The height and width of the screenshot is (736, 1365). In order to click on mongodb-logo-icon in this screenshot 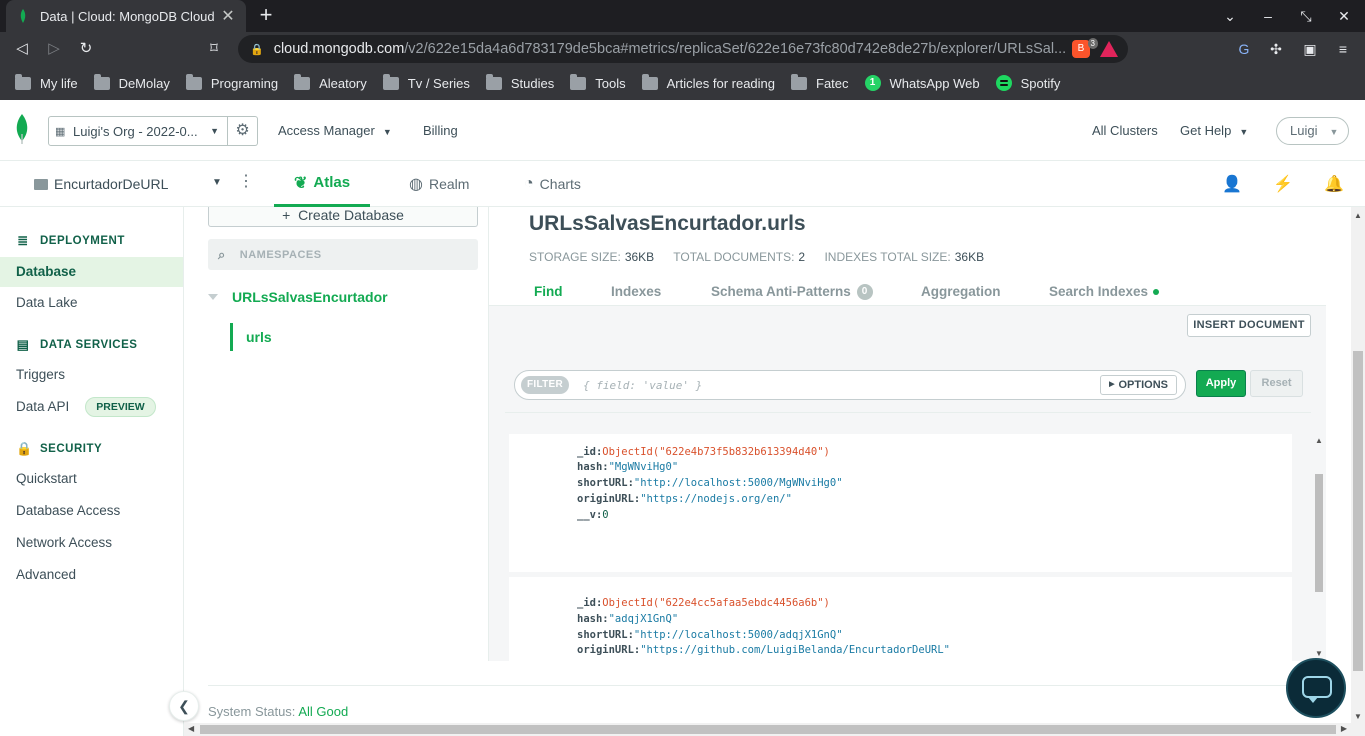, I will do `click(22, 129)`.